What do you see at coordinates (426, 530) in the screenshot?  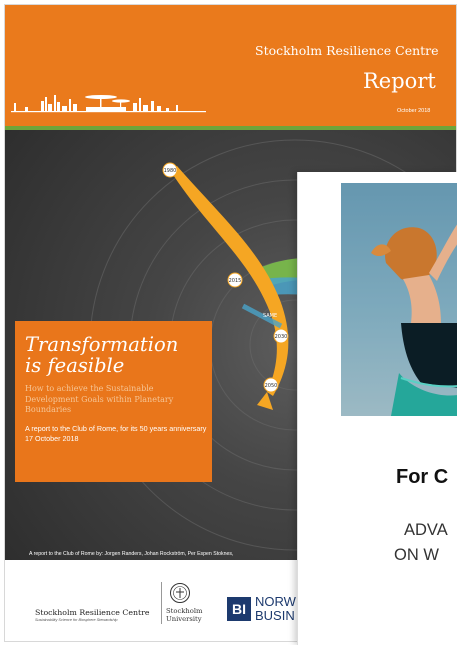 I see `front-text-line1: ADVA` at bounding box center [426, 530].